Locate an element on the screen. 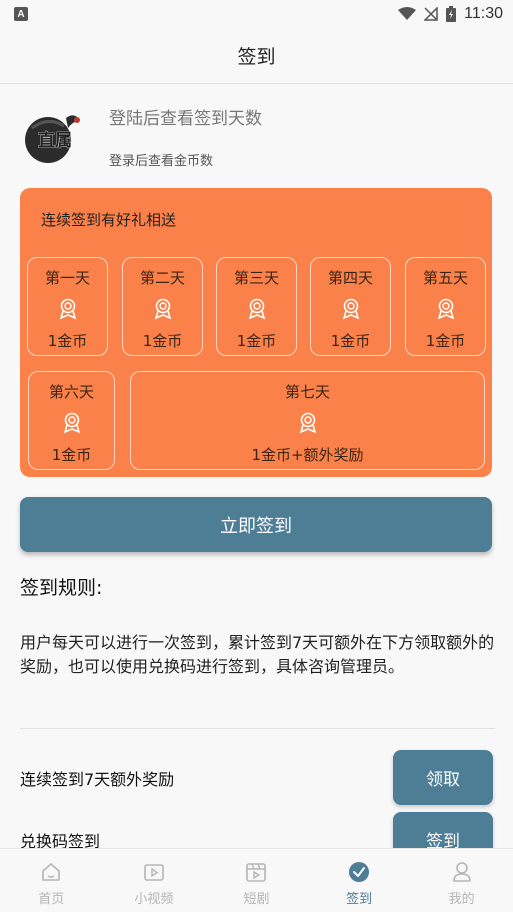  tab-label: 小视频 is located at coordinates (154, 899).